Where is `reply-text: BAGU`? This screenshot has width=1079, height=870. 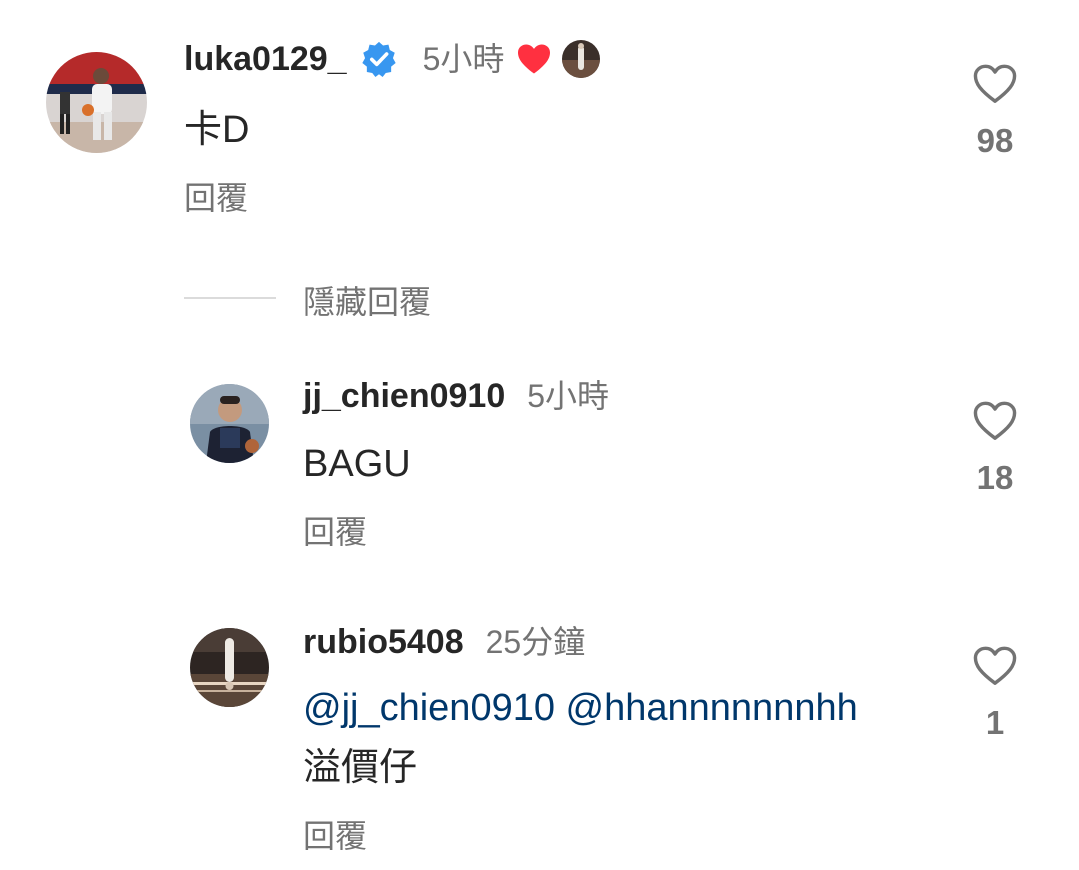 reply-text: BAGU is located at coordinates (357, 464).